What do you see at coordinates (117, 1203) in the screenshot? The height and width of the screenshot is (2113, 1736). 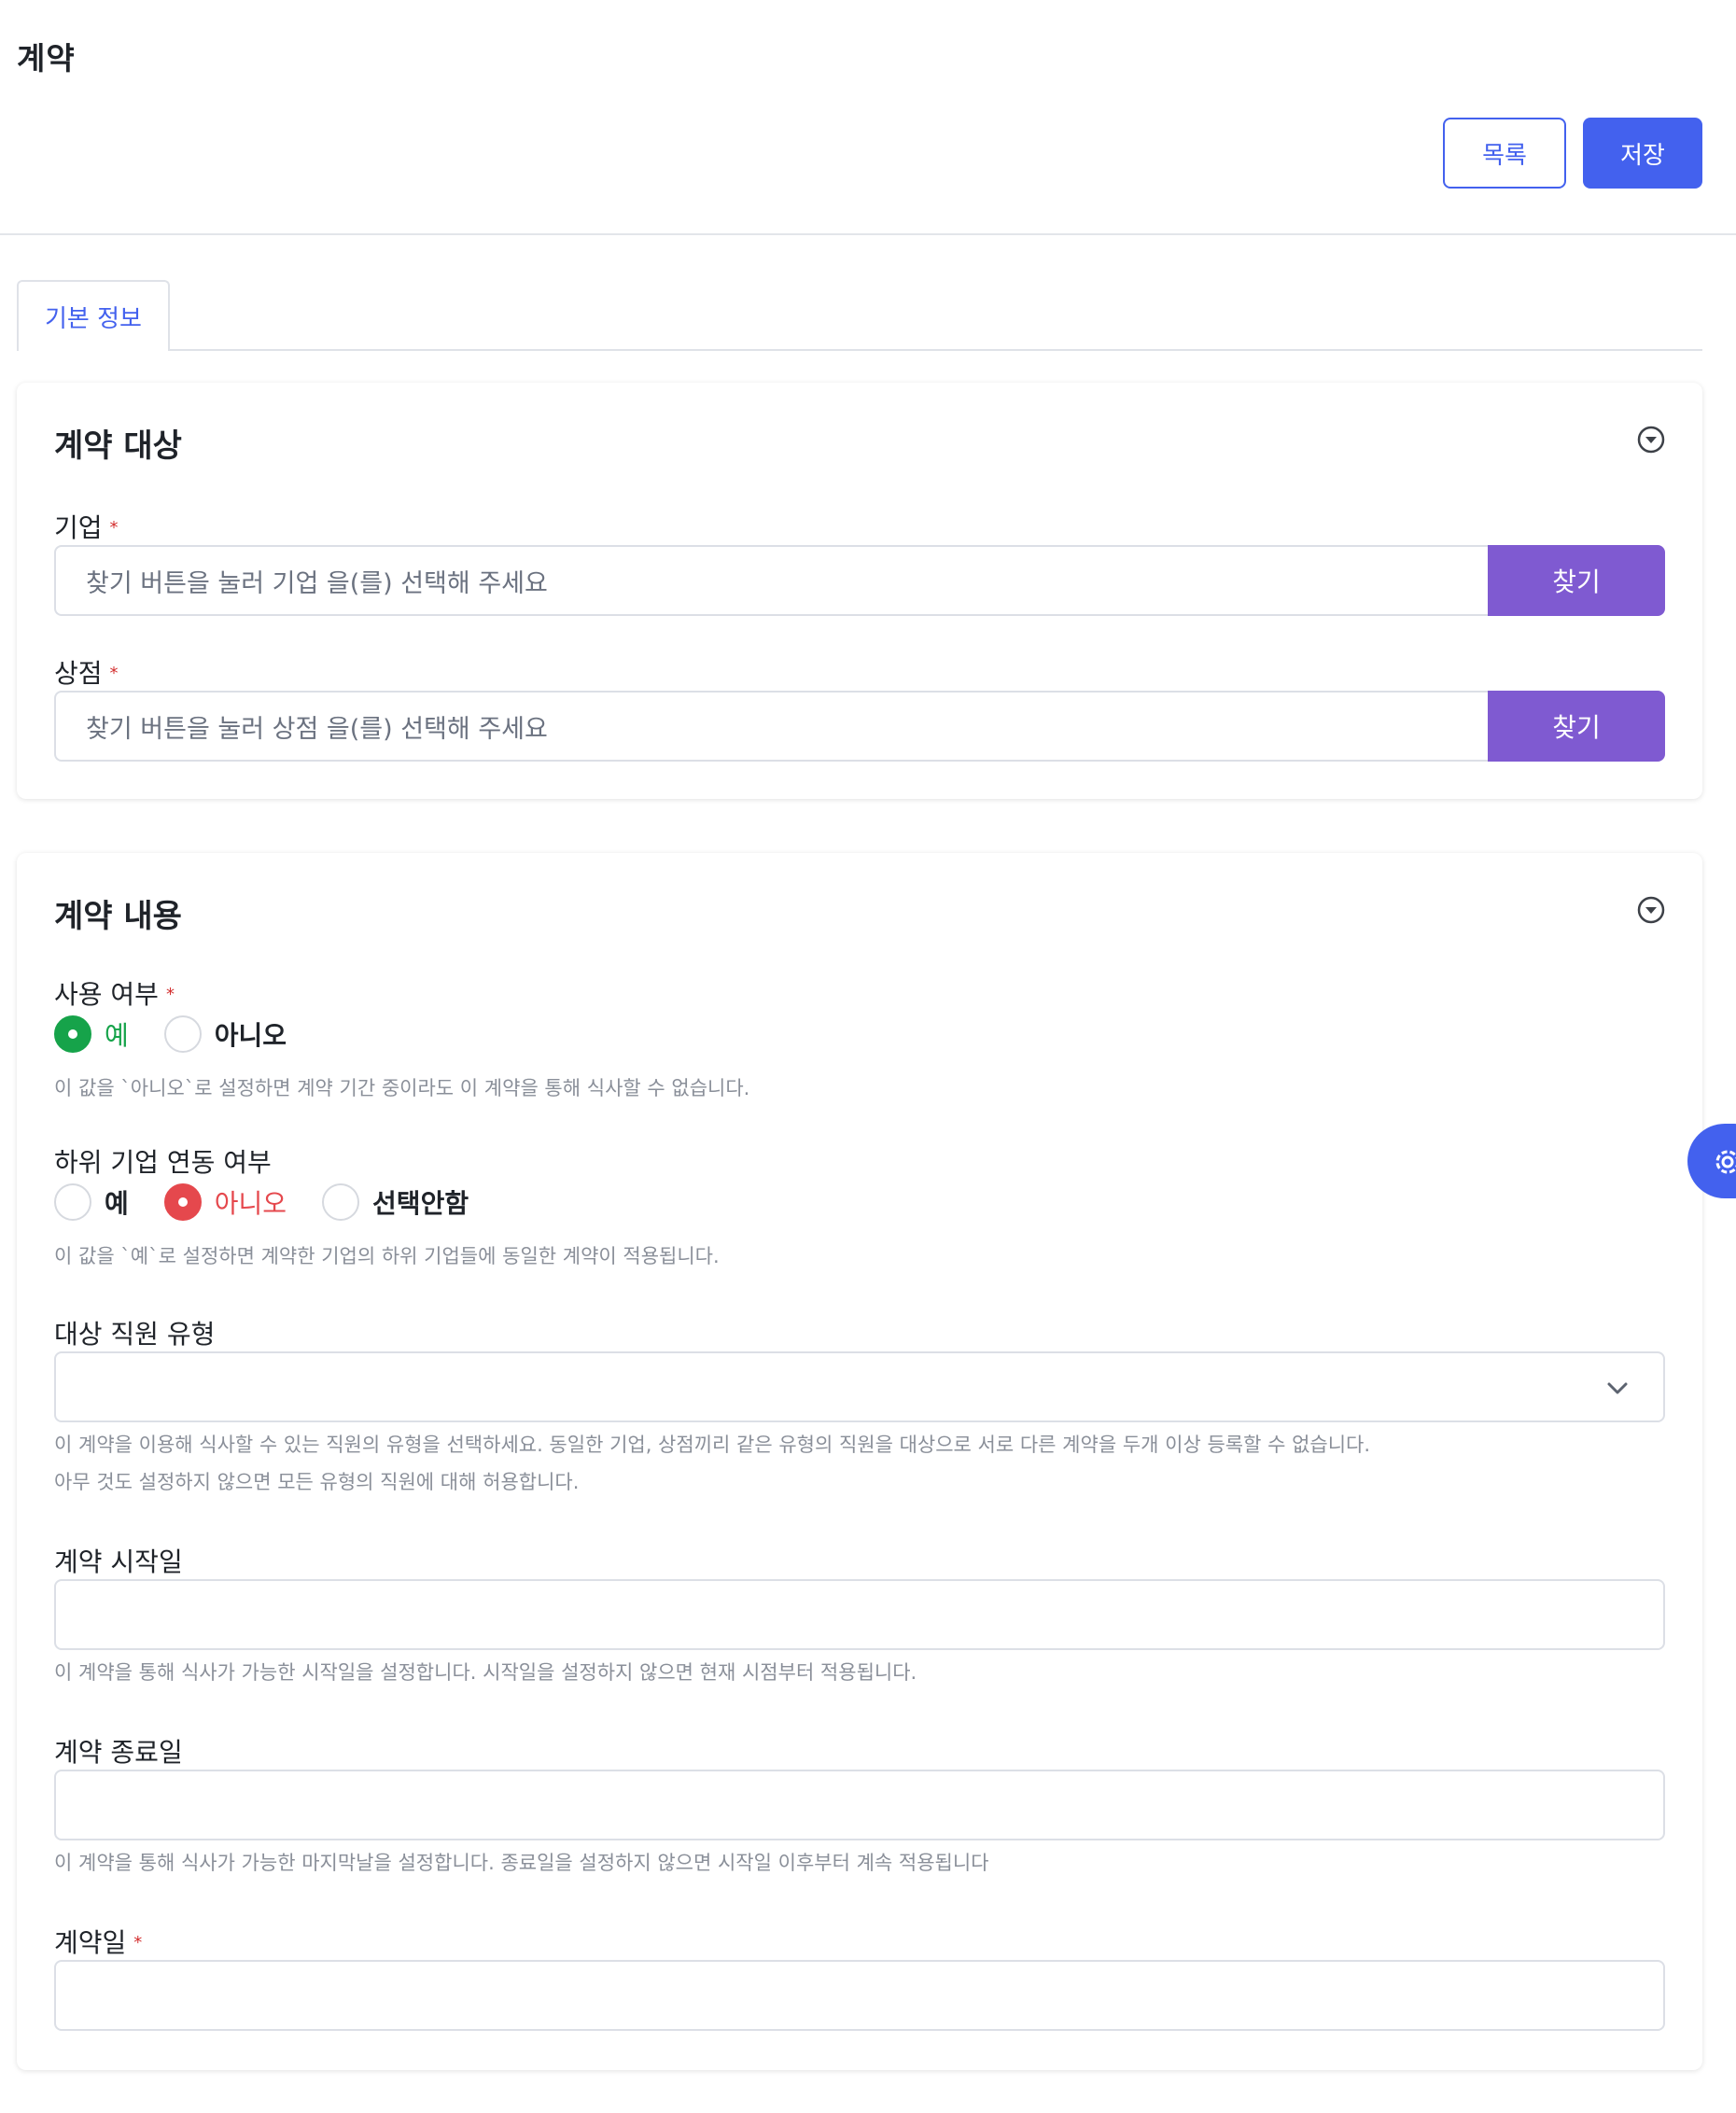 I see `sub-company-option-yes-label: 예` at bounding box center [117, 1203].